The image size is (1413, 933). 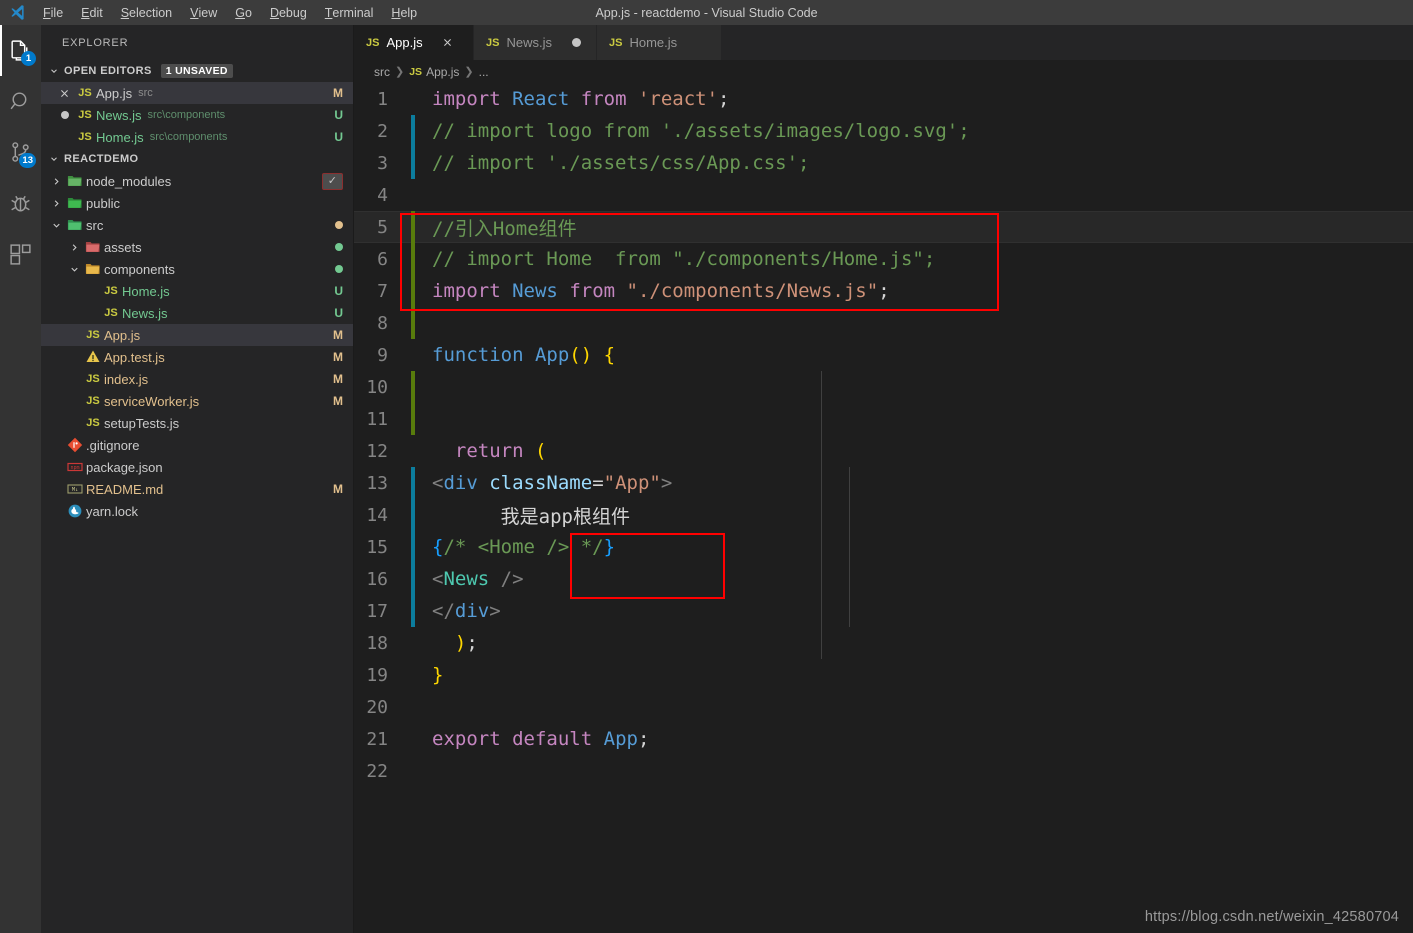 I want to click on gutter-change-marker-added, so click(x=413, y=387).